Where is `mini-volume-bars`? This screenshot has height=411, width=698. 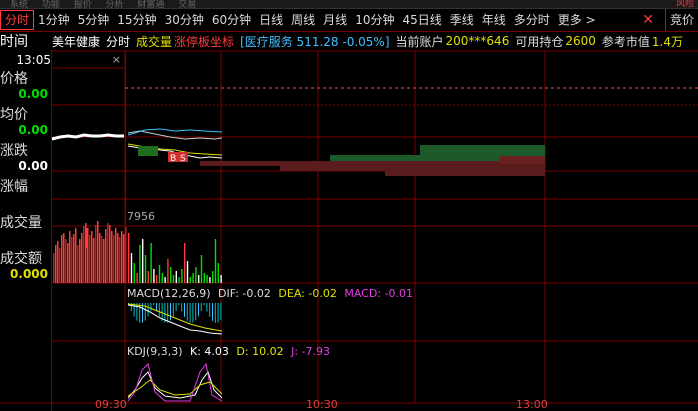 mini-volume-bars is located at coordinates (90, 252).